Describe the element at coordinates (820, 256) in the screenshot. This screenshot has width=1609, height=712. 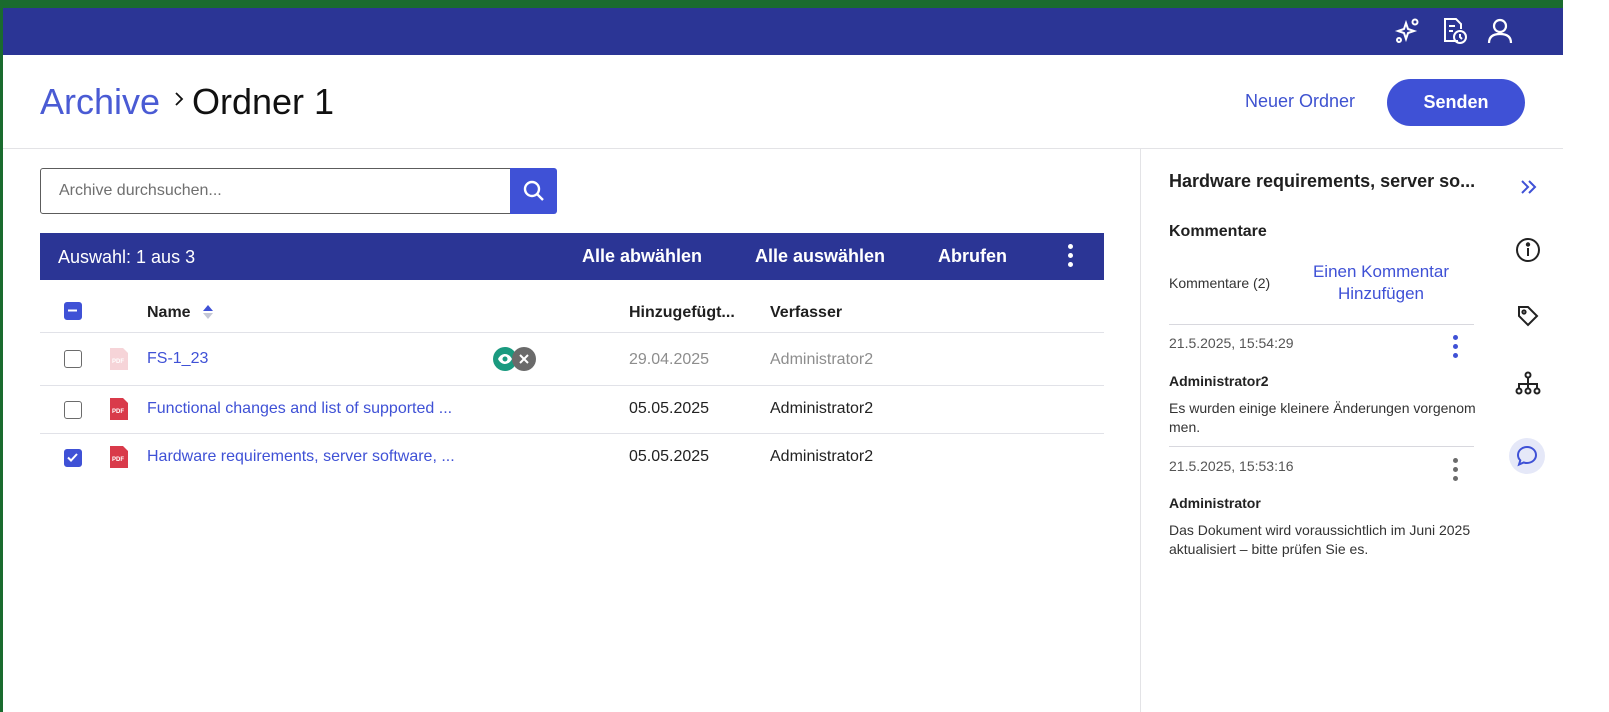
I see `select-all-button: Alle auswählen` at that location.